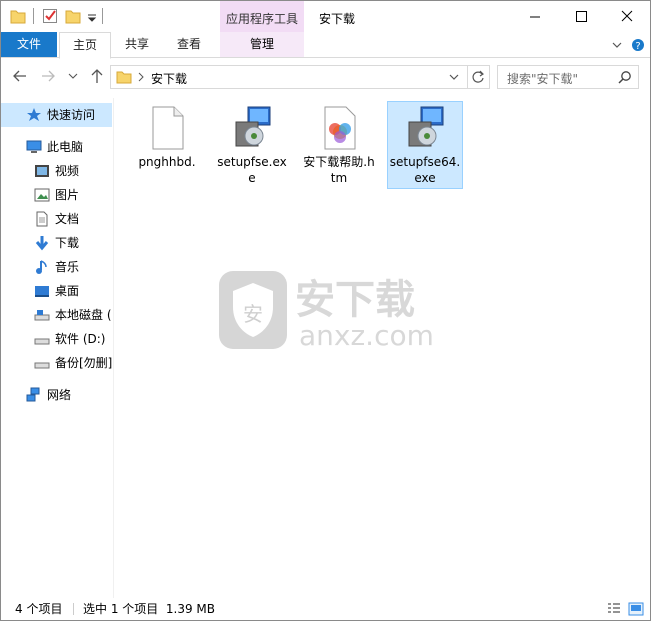 This screenshot has width=651, height=621. I want to click on sidebar-item-label: 音乐, so click(67, 267).